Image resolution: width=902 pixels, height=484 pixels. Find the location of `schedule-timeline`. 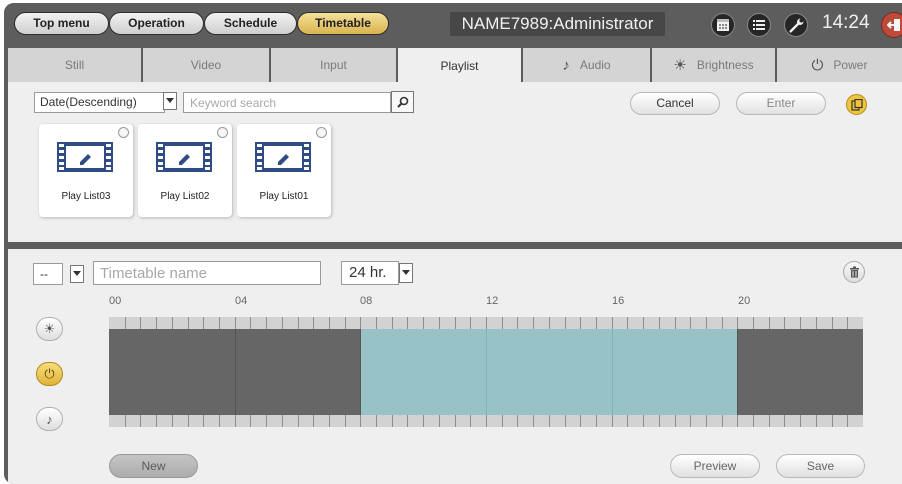

schedule-timeline is located at coordinates (486, 372).